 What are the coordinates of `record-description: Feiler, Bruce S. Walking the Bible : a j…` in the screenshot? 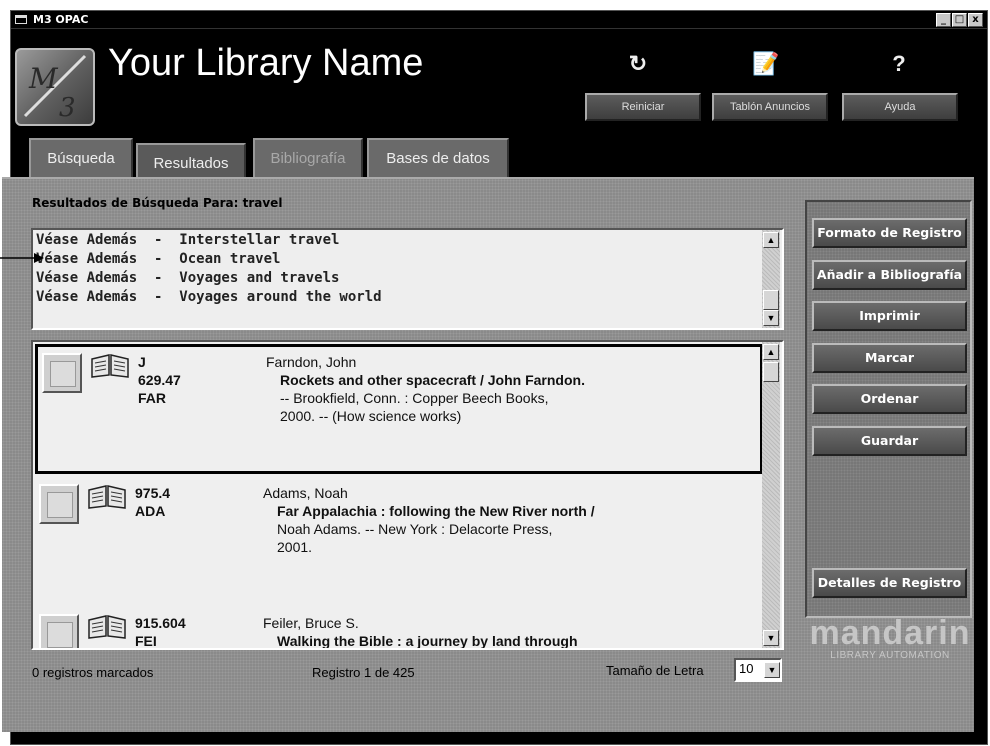 It's located at (478, 631).